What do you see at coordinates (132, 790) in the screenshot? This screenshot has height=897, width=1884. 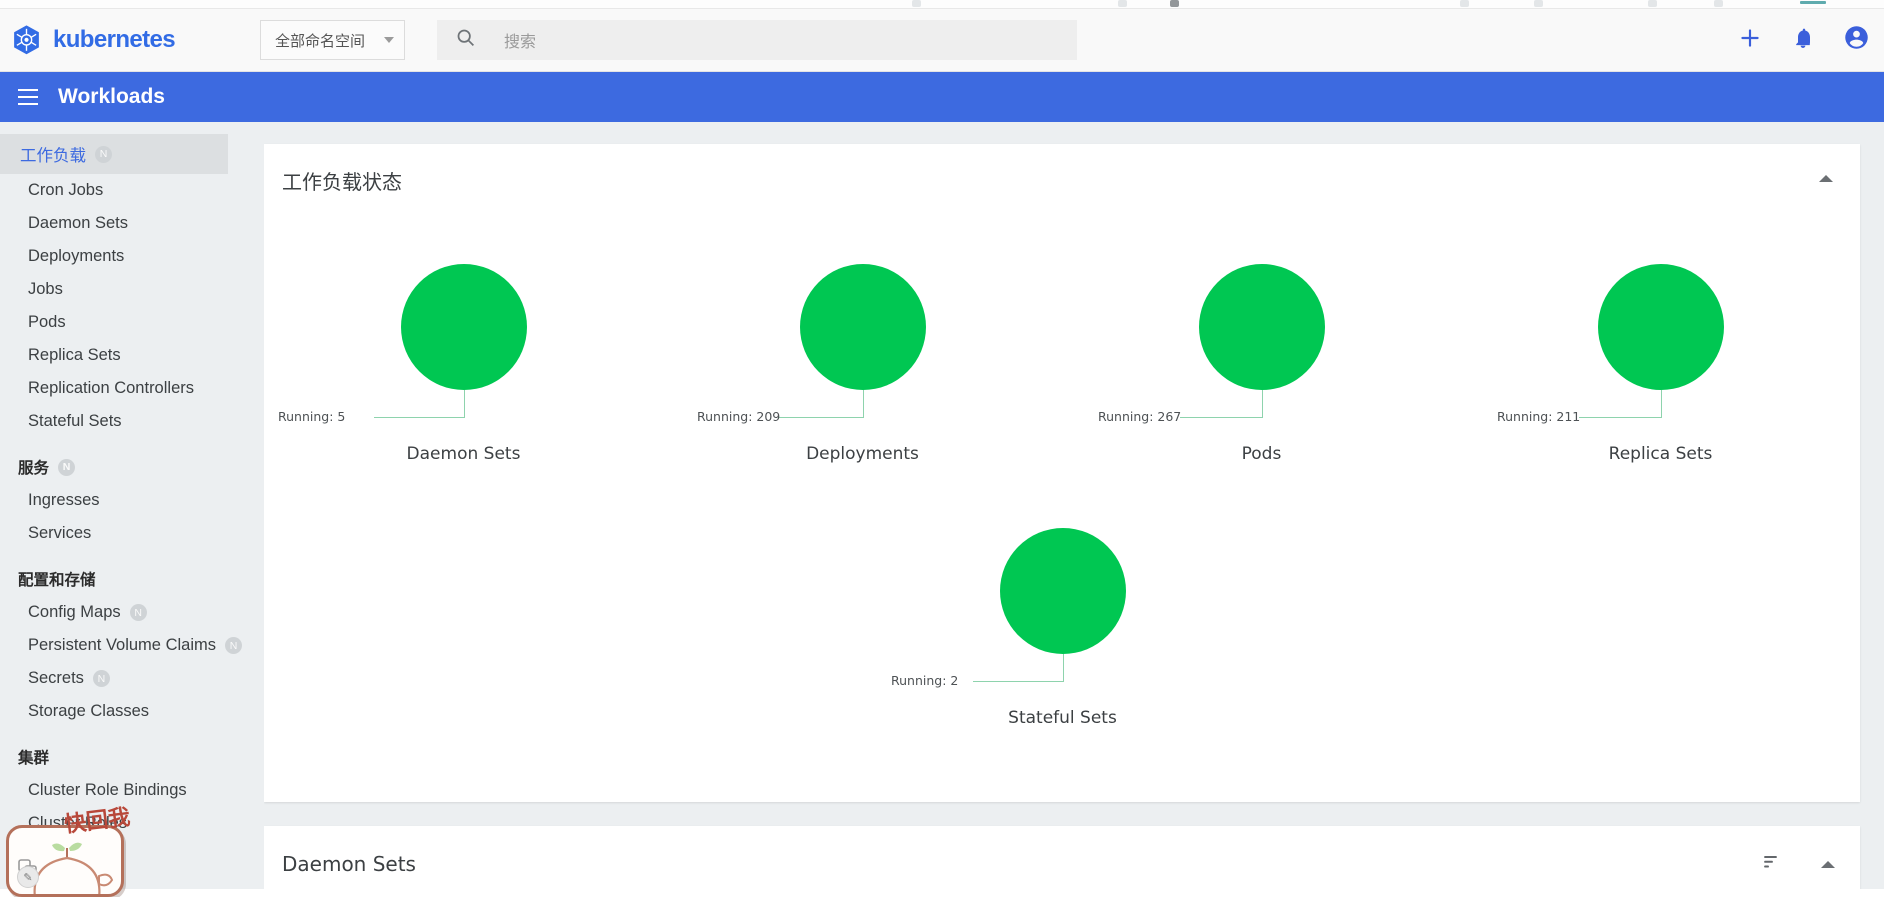 I see `sidebar-item-cluster-role-bindings: Cluster Role Bindings` at bounding box center [132, 790].